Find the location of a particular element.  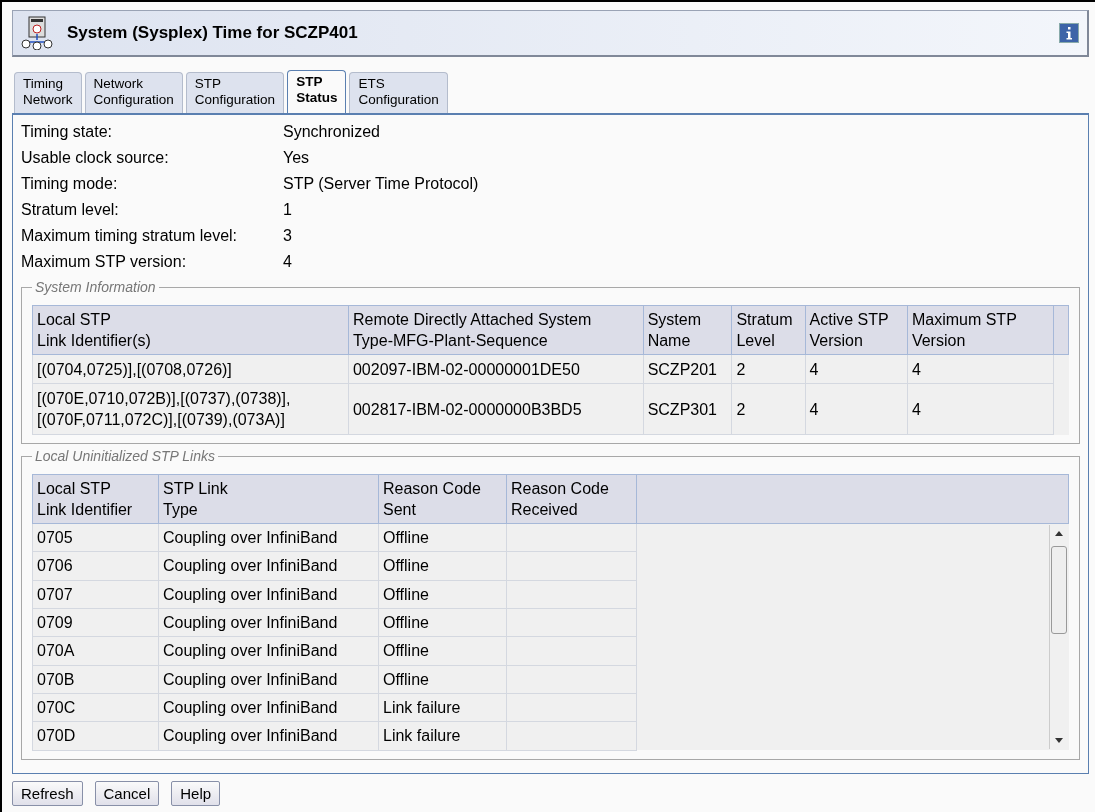

dialog-button: Refresh is located at coordinates (47, 793).